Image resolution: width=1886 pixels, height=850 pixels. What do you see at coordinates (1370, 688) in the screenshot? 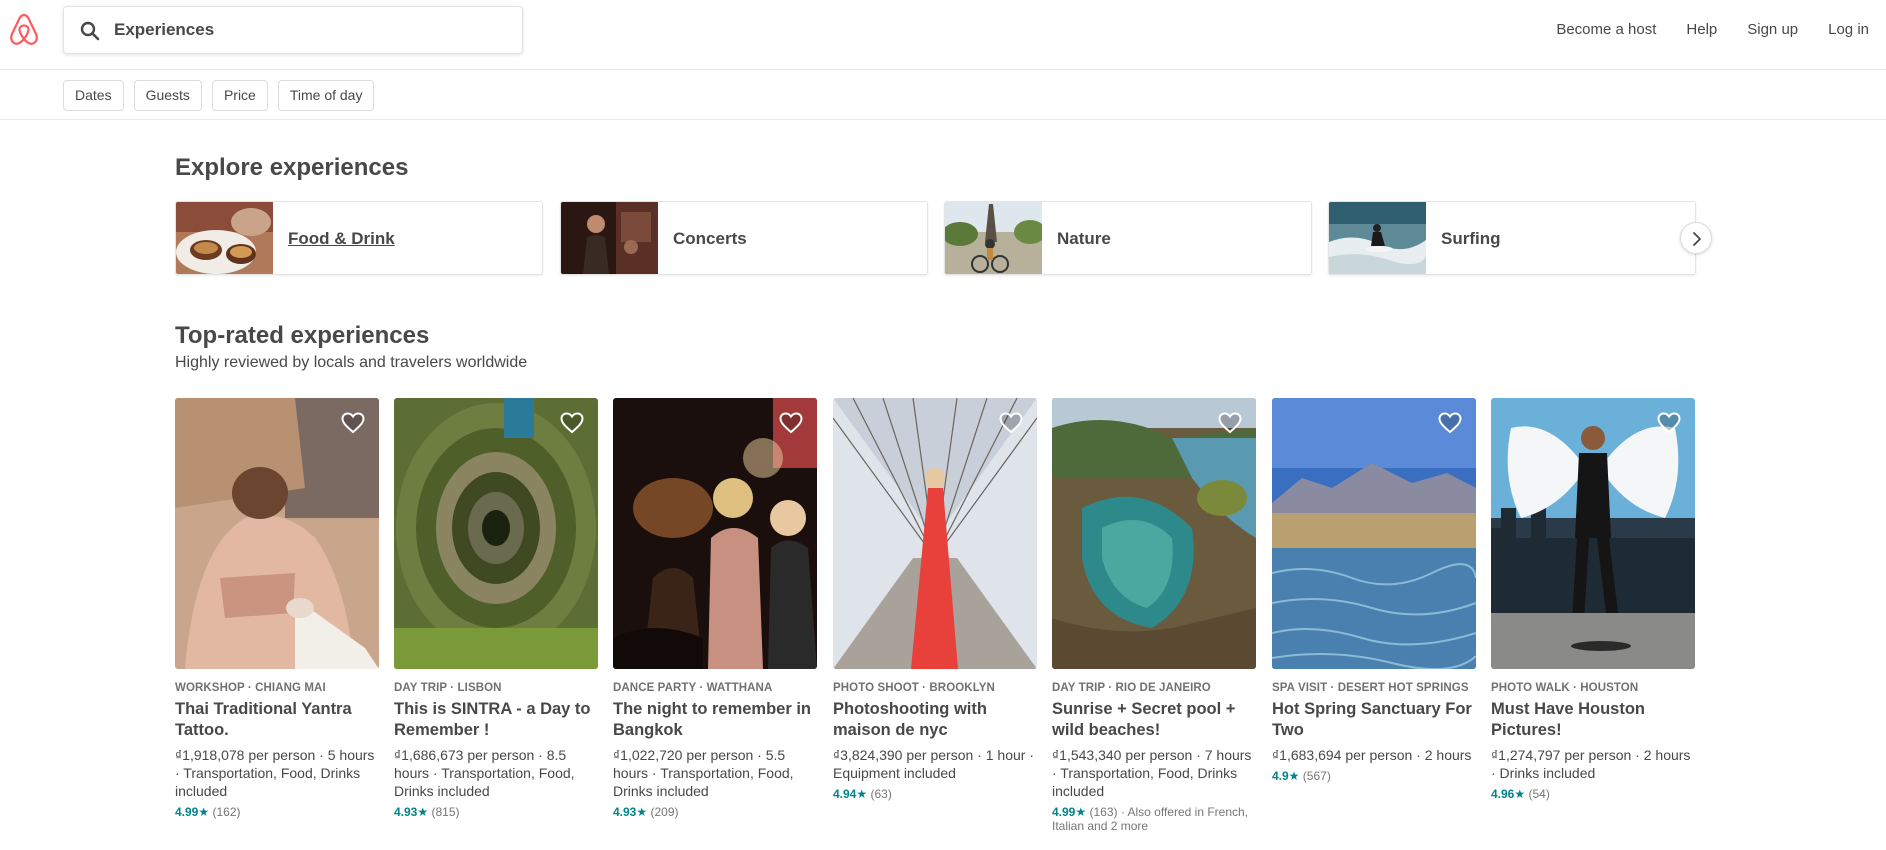
I see `experience-kicker: SPA VISIT · DESERT HOT SPRINGS` at bounding box center [1370, 688].